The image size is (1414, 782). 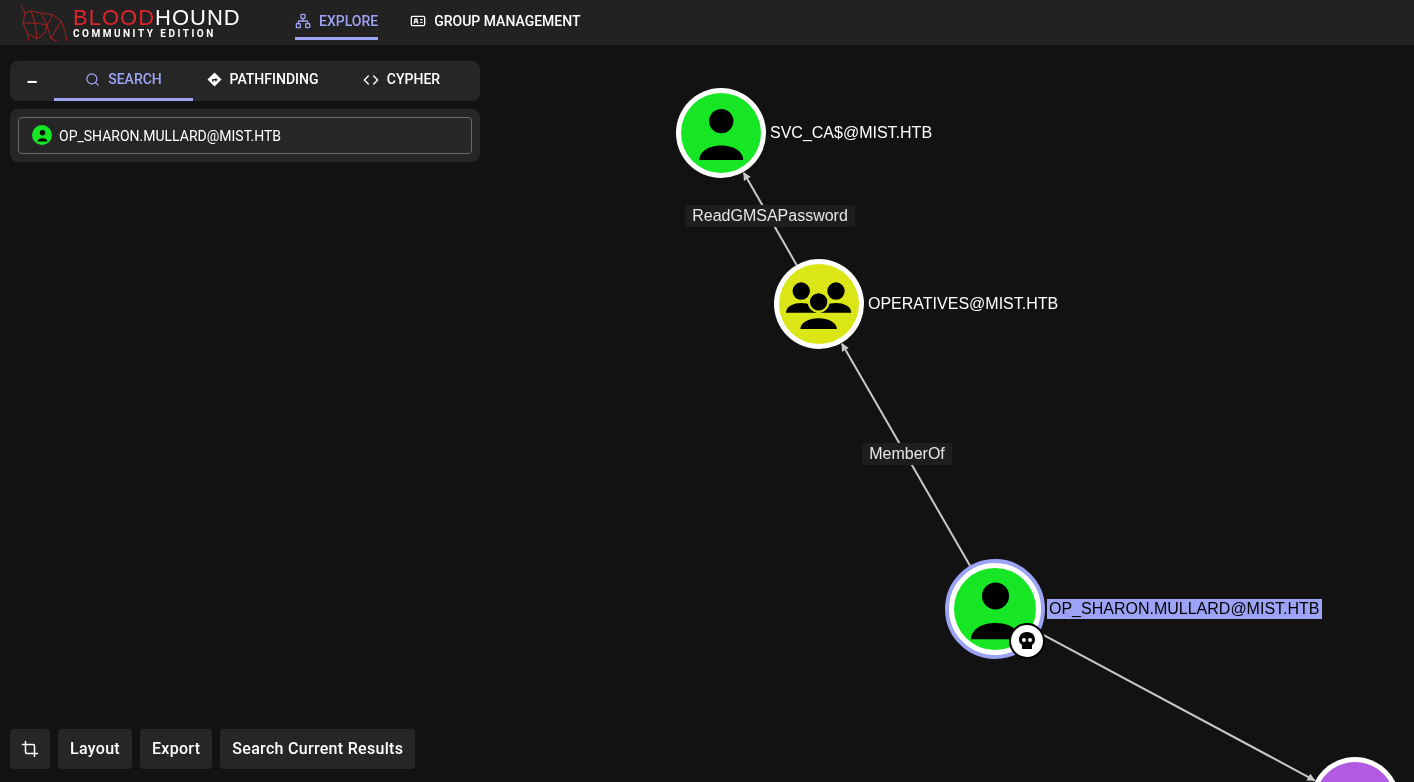 I want to click on toolbar-button: Search Current Results, so click(x=318, y=749).